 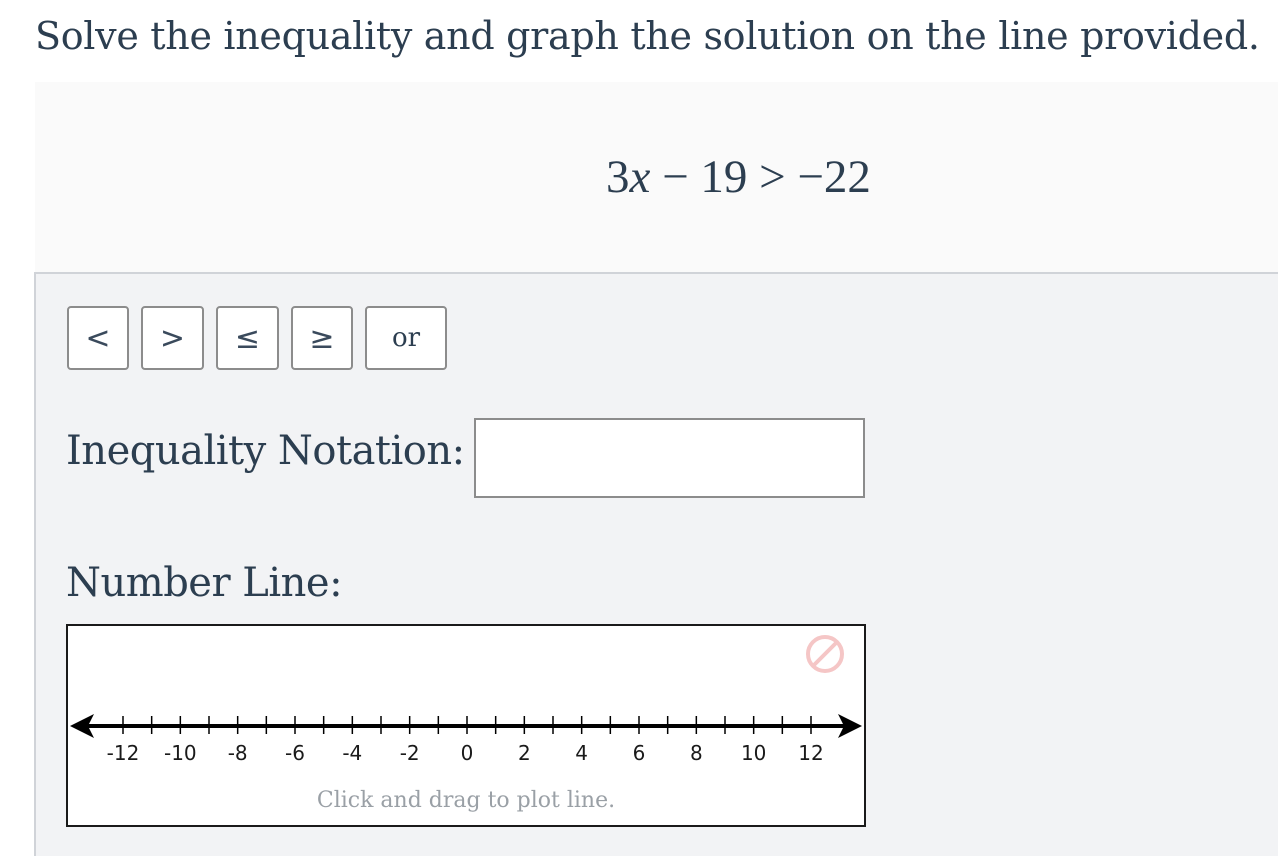 What do you see at coordinates (406, 338) in the screenshot?
I see `or-button: or` at bounding box center [406, 338].